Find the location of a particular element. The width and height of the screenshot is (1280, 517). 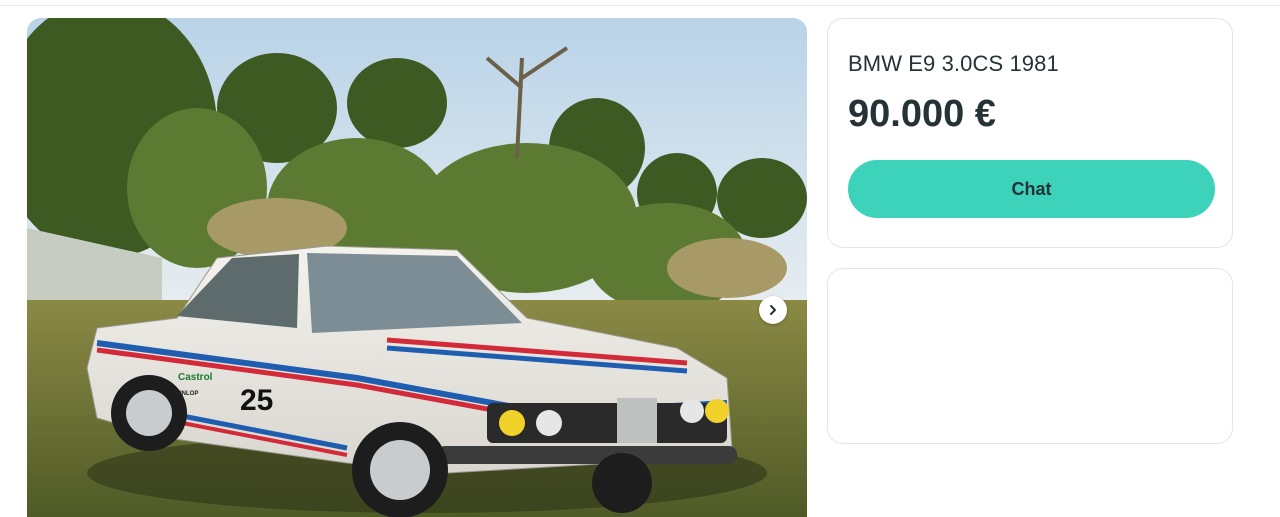

chat-button: Chat is located at coordinates (1031, 189).